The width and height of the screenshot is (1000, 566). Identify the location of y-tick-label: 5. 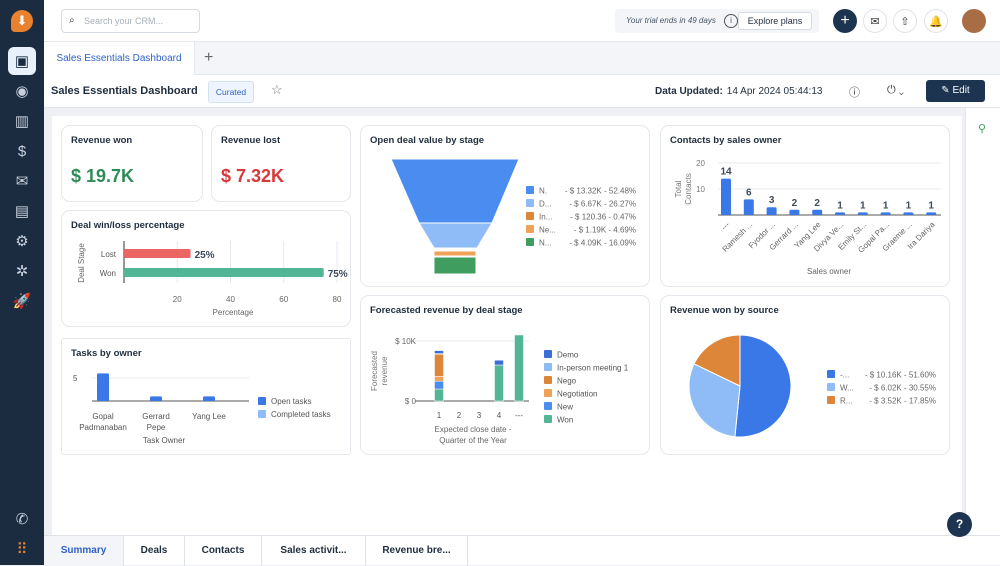
(75, 378).